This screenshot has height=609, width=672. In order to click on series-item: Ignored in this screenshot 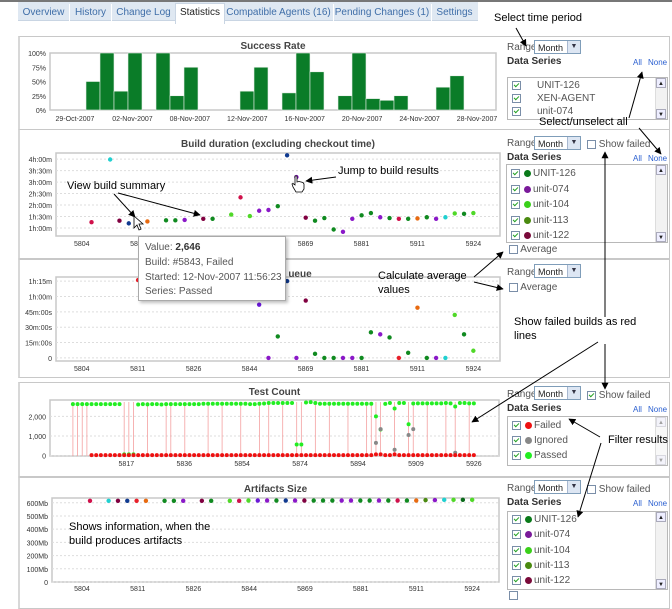, I will do `click(540, 441)`.